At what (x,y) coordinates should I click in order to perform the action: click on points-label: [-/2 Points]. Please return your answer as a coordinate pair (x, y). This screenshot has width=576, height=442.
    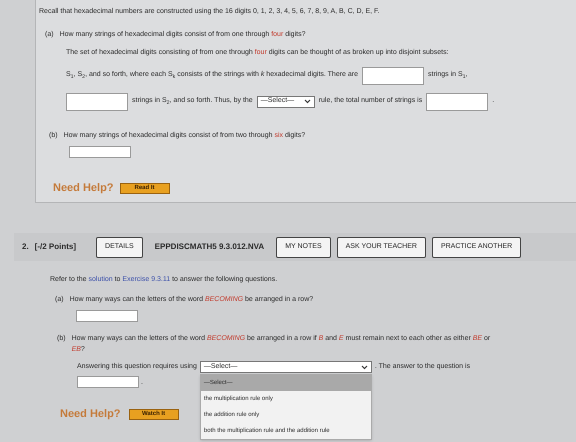
    Looking at the image, I should click on (55, 247).